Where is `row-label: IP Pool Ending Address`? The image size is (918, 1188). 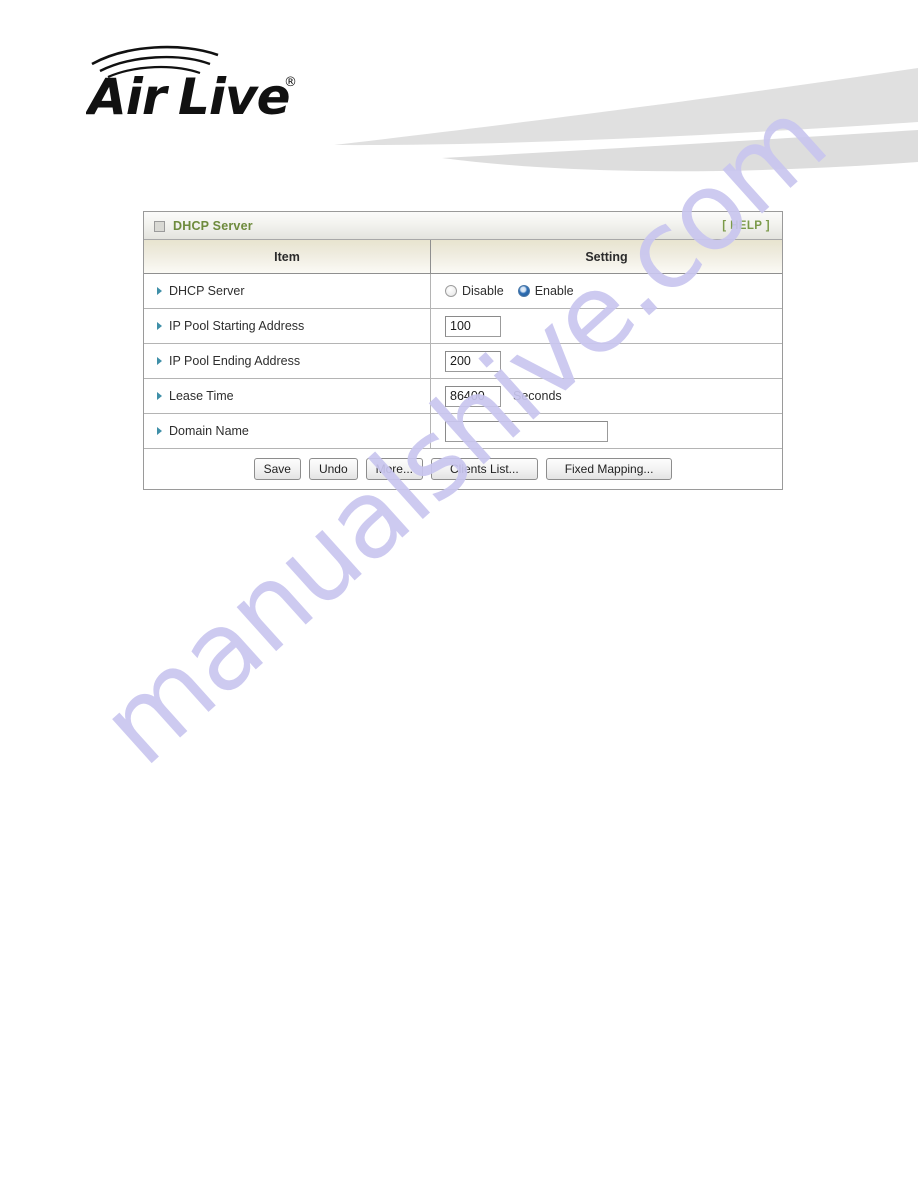 row-label: IP Pool Ending Address is located at coordinates (235, 361).